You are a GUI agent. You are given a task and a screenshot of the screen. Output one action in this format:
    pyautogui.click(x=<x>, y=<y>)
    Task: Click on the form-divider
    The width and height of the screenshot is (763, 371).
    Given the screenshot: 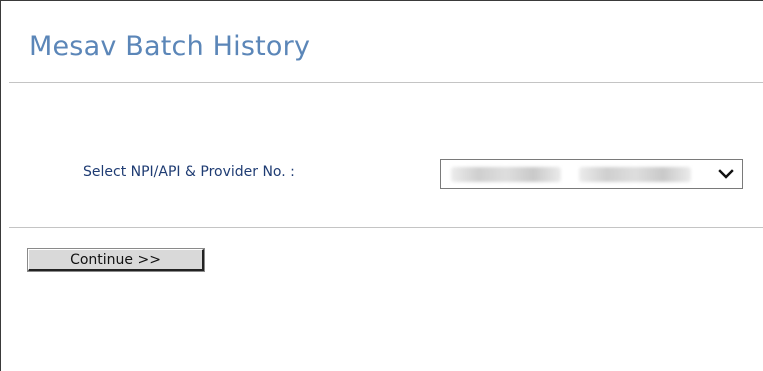 What is the action you would take?
    pyautogui.click(x=386, y=227)
    